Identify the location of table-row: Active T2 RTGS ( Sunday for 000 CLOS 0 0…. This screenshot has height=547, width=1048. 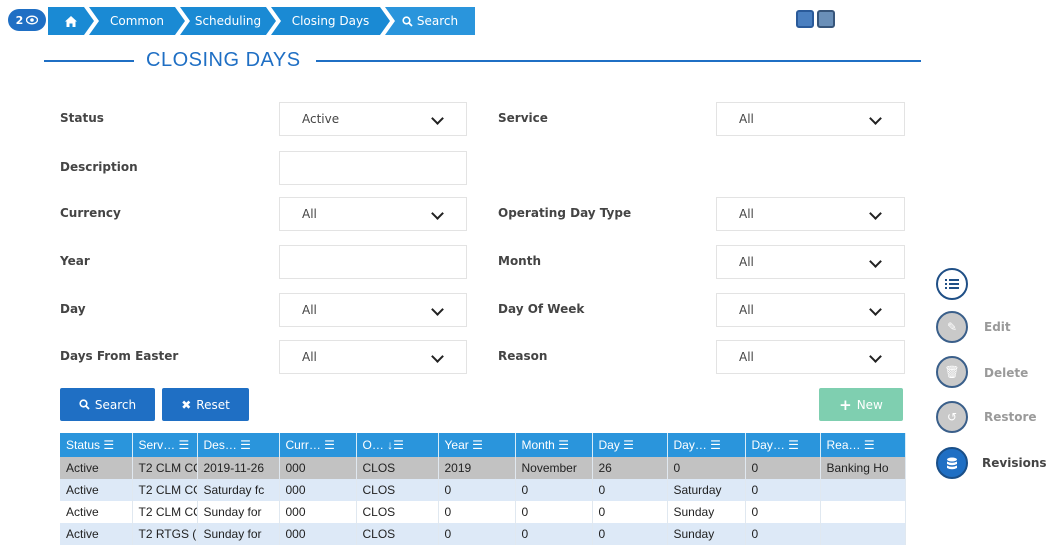
(483, 534).